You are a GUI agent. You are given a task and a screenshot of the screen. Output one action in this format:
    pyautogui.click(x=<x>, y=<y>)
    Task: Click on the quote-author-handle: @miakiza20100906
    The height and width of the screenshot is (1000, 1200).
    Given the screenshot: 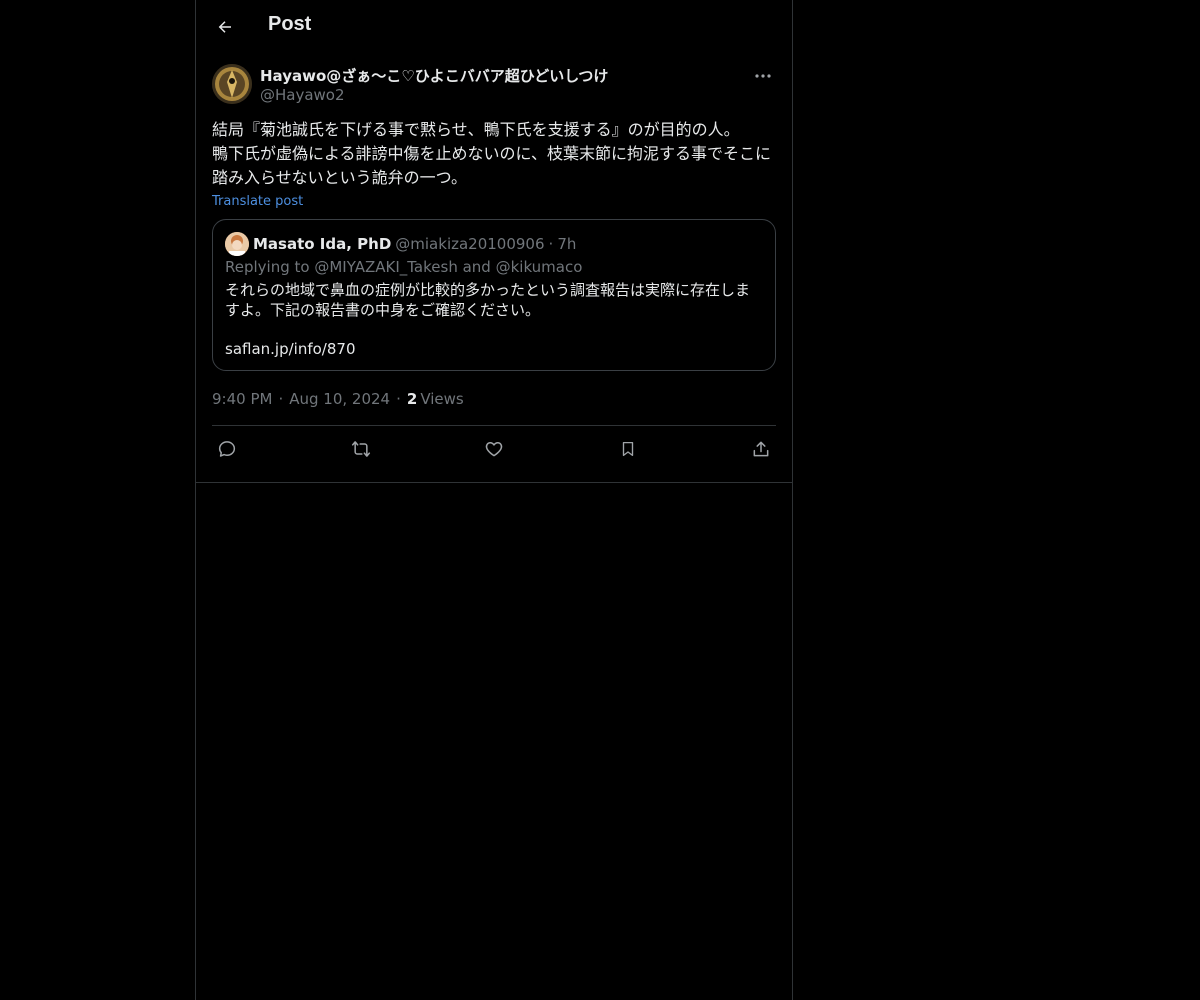 What is the action you would take?
    pyautogui.click(x=470, y=244)
    